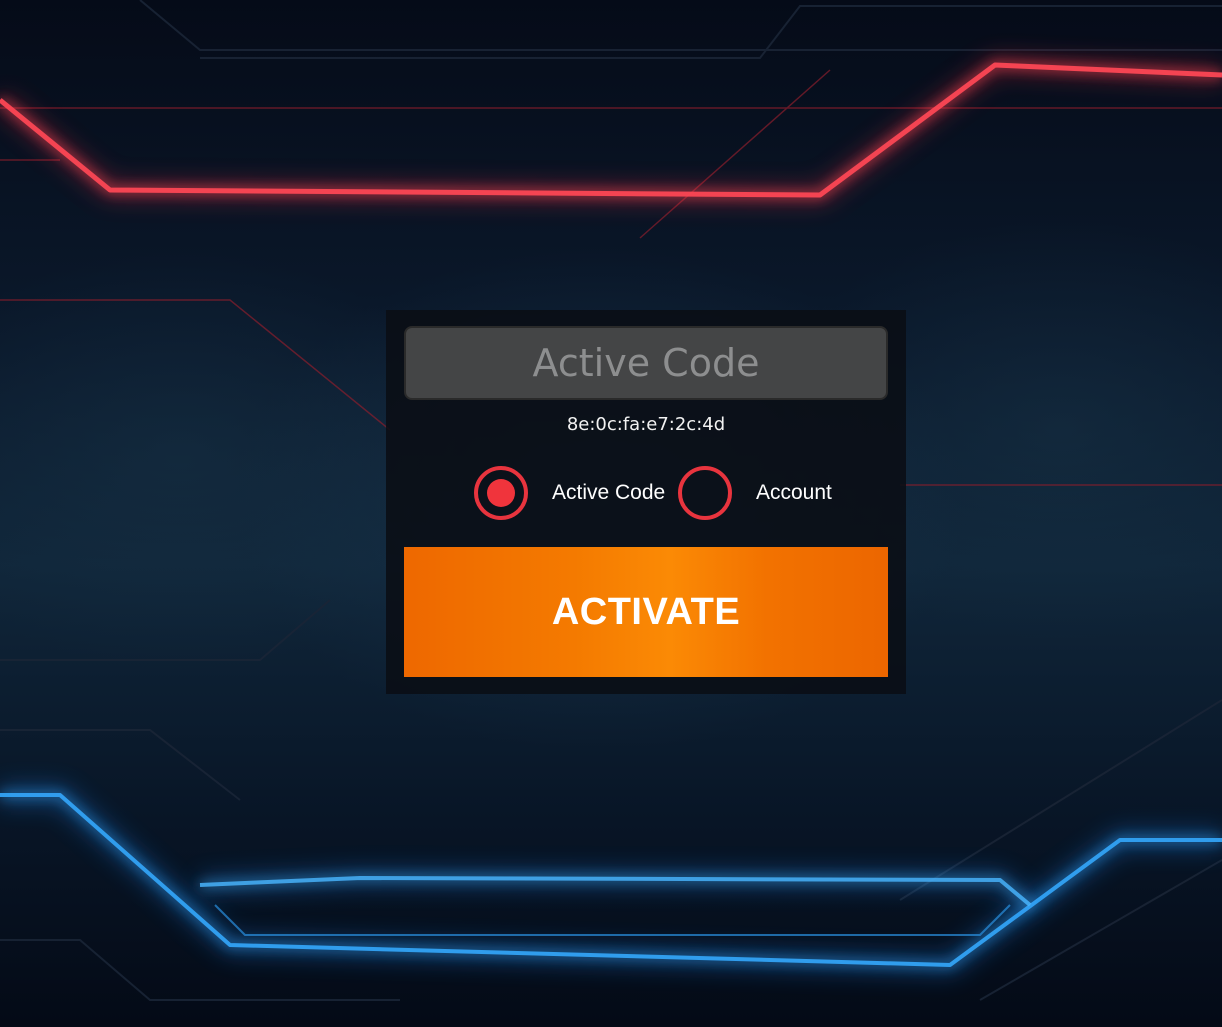  Describe the element at coordinates (646, 424) in the screenshot. I see `mac-address-text: 8e:0c:fa:e7:2c:4d` at that location.